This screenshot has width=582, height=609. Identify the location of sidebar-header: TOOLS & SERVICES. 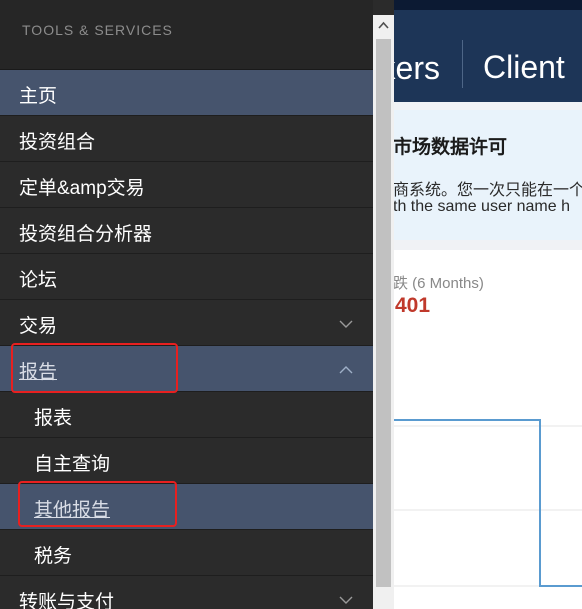
(186, 35).